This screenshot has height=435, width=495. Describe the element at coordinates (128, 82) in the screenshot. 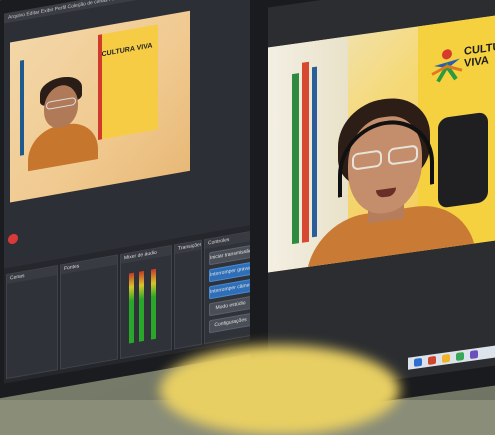

I see `preview-poster` at that location.